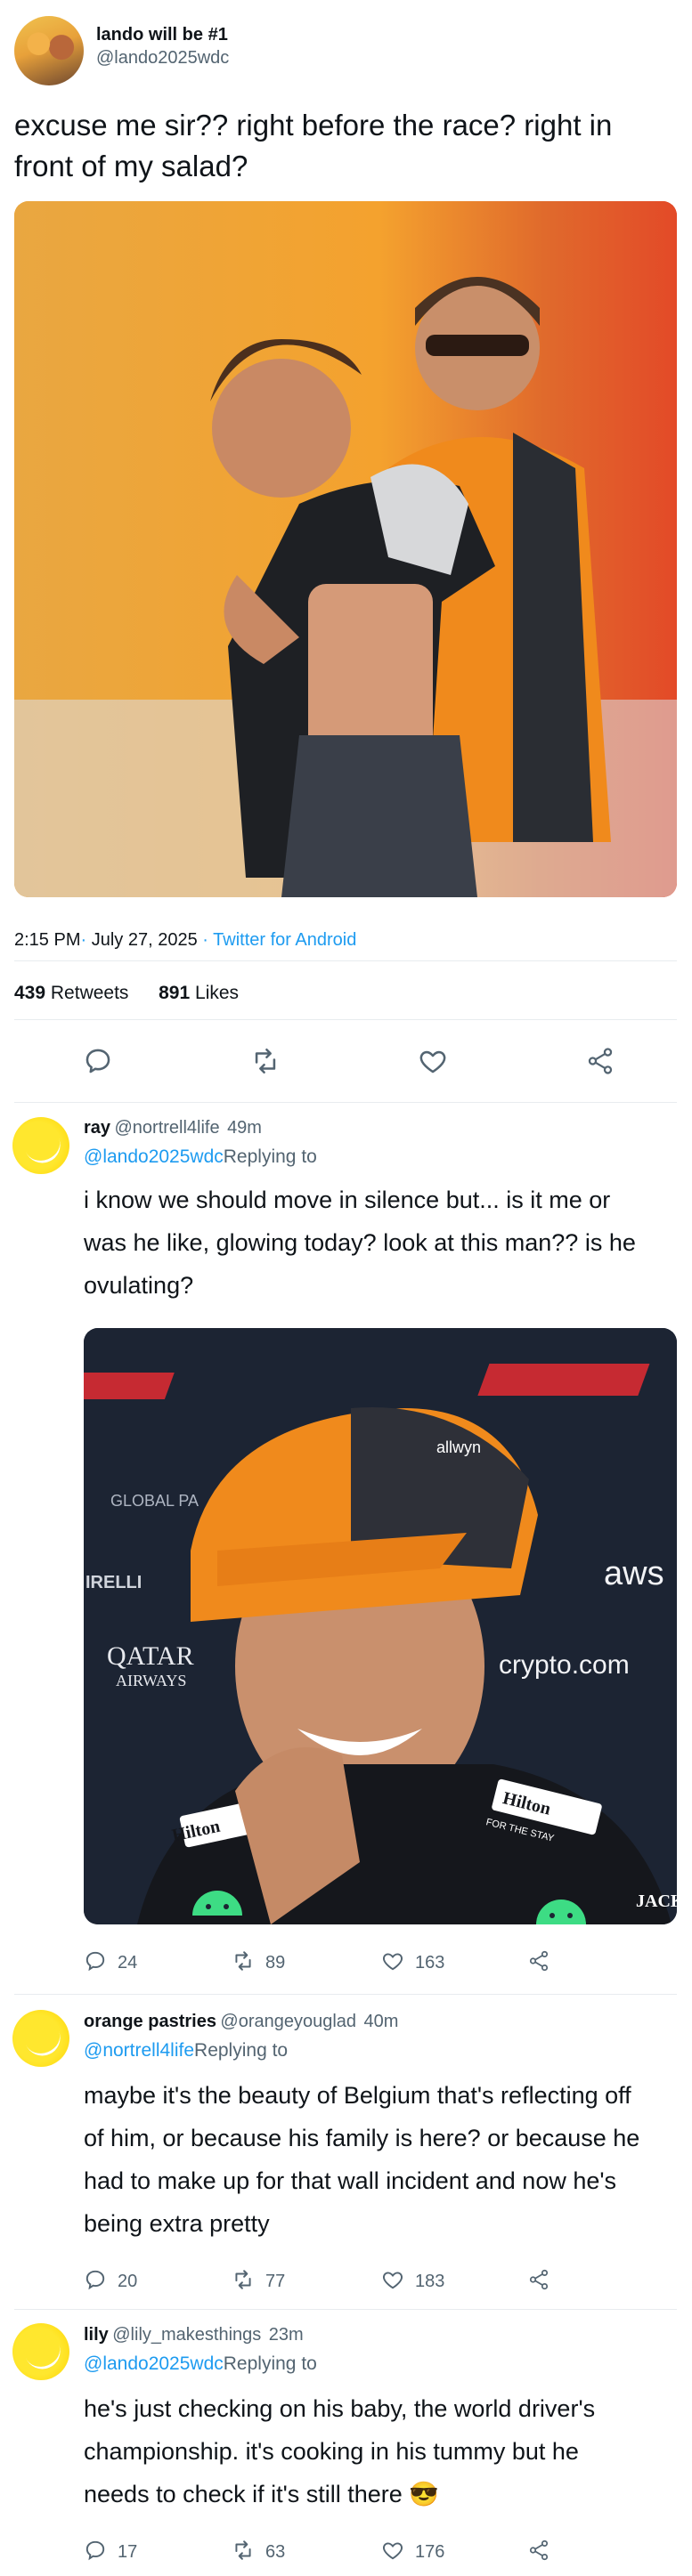  What do you see at coordinates (284, 940) in the screenshot?
I see `tweet-source: Twitter for Android` at bounding box center [284, 940].